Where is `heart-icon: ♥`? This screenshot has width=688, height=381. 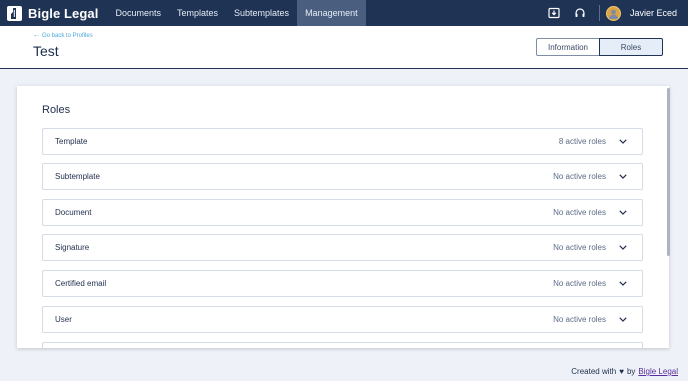
heart-icon: ♥ is located at coordinates (621, 371).